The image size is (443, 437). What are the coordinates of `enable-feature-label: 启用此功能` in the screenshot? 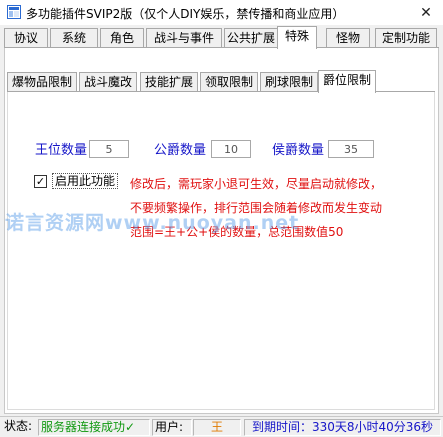 It's located at (85, 181).